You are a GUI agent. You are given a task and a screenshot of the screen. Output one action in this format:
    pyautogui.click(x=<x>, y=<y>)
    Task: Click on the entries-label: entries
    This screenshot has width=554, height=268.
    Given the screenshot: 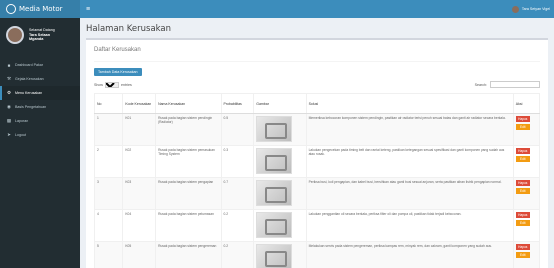 What is the action you would take?
    pyautogui.click(x=126, y=84)
    